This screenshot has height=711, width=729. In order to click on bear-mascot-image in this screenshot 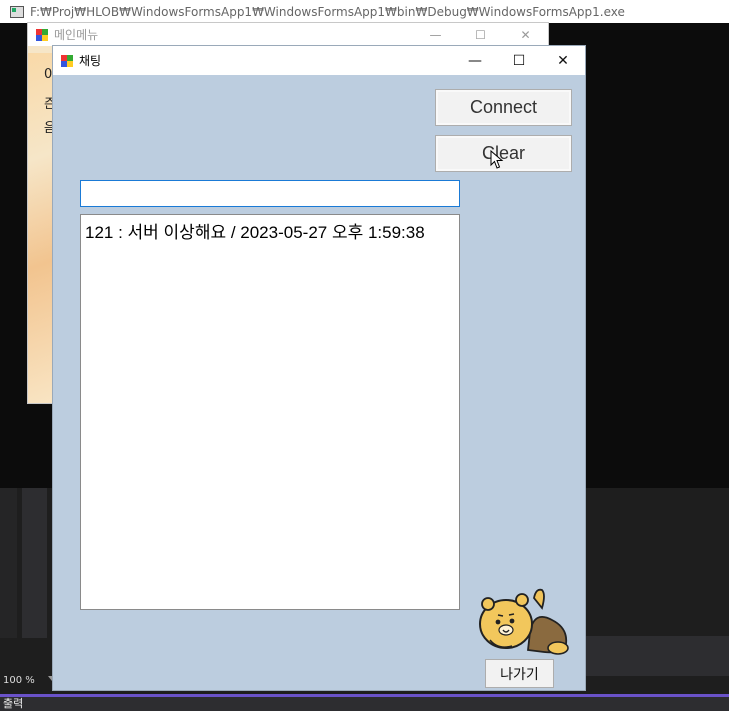, I will do `click(524, 621)`.